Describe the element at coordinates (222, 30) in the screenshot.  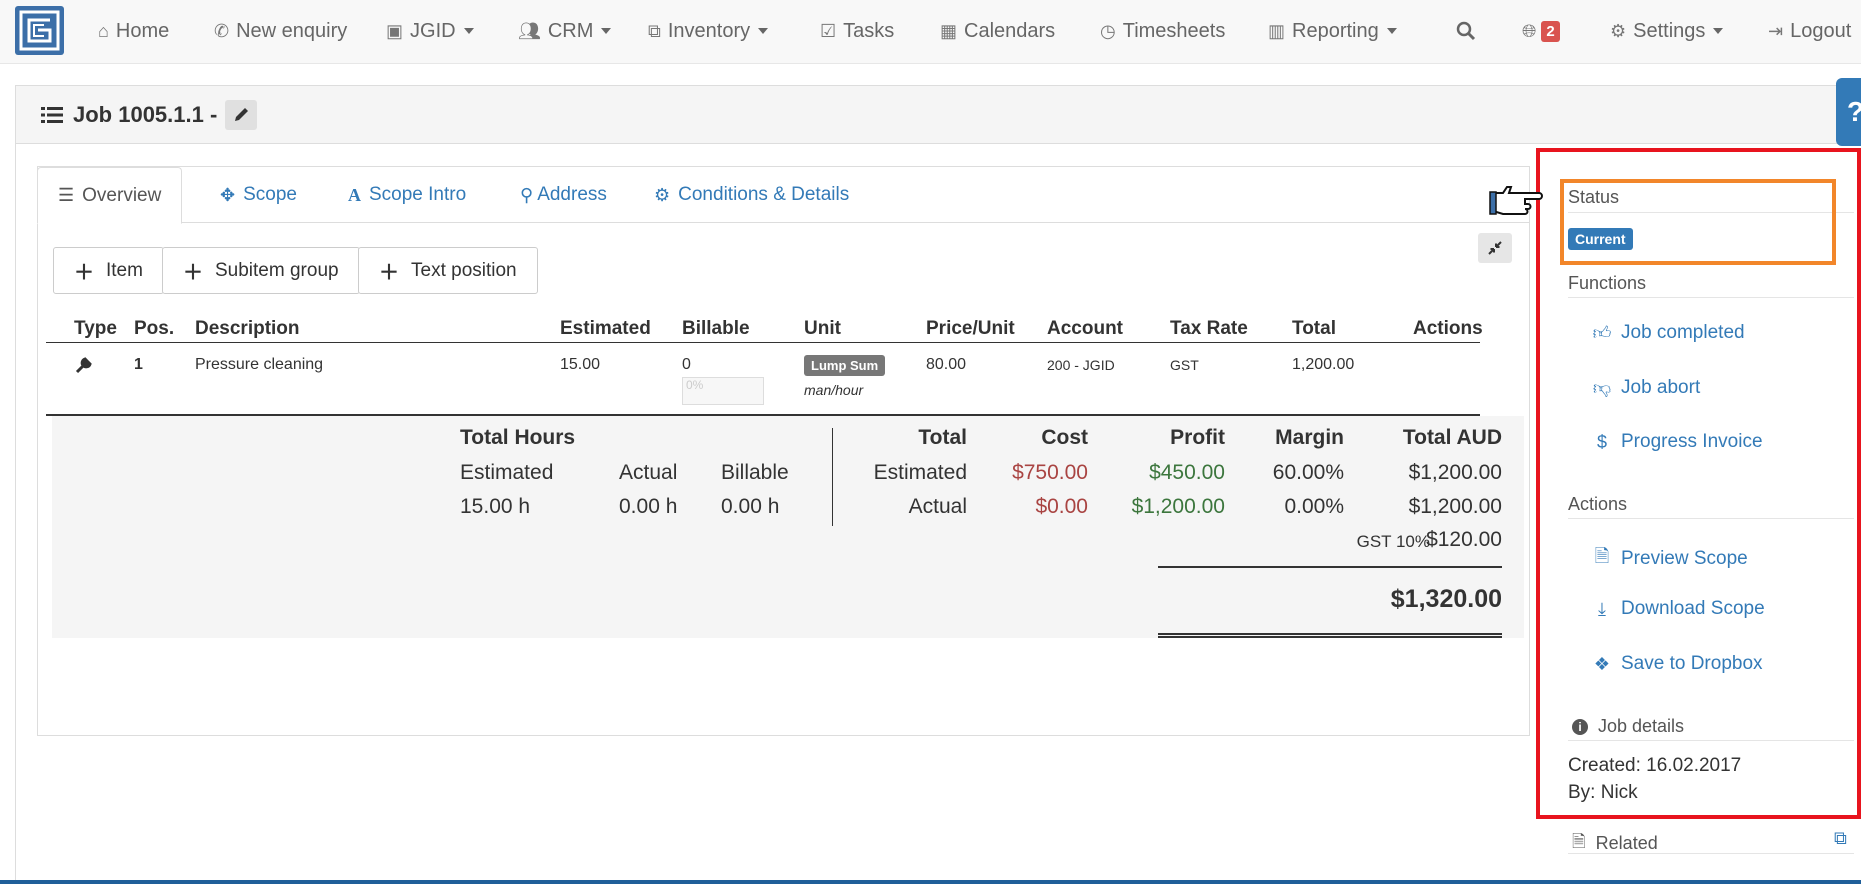
I see `phone-icon: ✆` at that location.